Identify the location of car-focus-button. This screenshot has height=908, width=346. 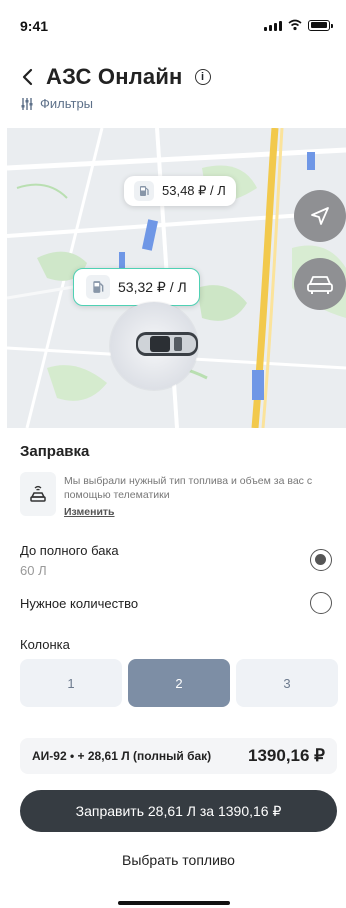
(320, 284).